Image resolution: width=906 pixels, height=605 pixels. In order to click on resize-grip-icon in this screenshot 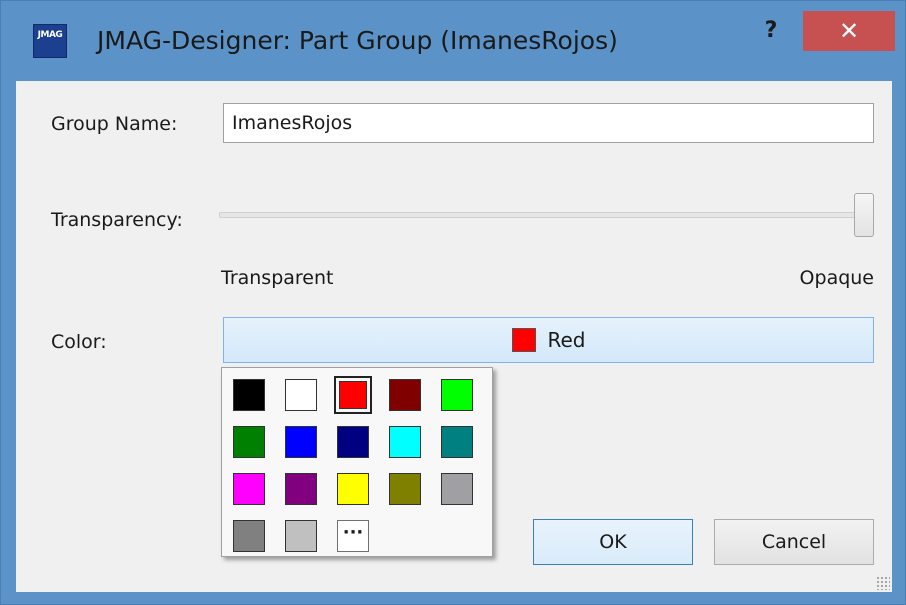, I will do `click(883, 583)`.